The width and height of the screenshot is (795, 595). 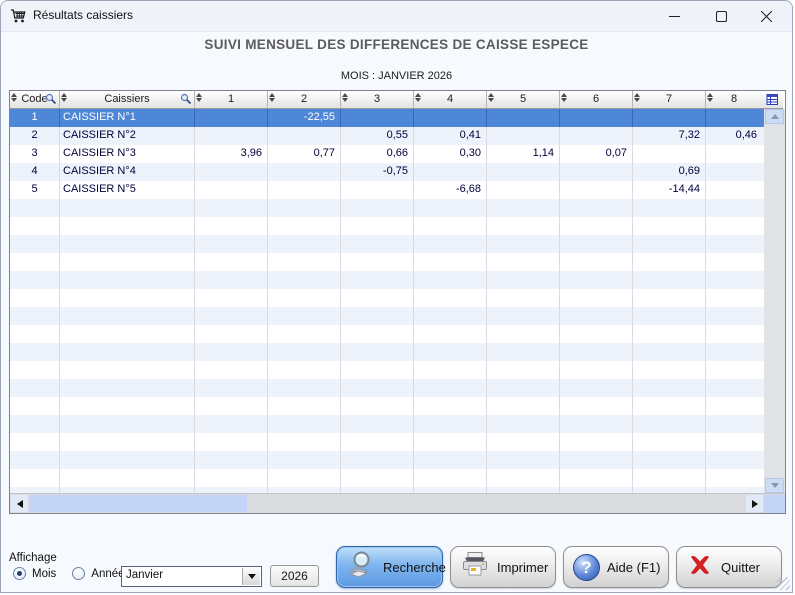 I want to click on table-row: 4 CAISSIER N°4 -0,75 0,69, so click(x=397, y=172).